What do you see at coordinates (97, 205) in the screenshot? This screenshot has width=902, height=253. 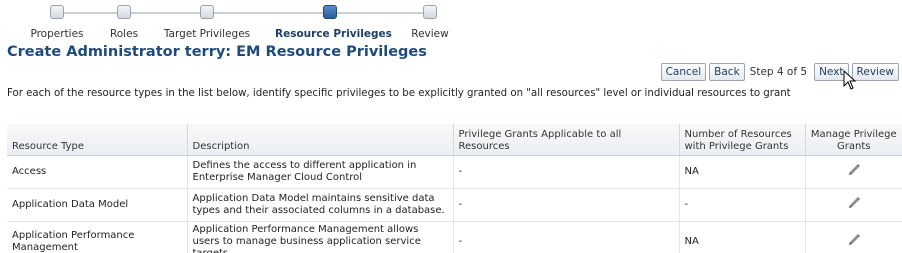 I see `cell-resource-type: Application Data Model` at bounding box center [97, 205].